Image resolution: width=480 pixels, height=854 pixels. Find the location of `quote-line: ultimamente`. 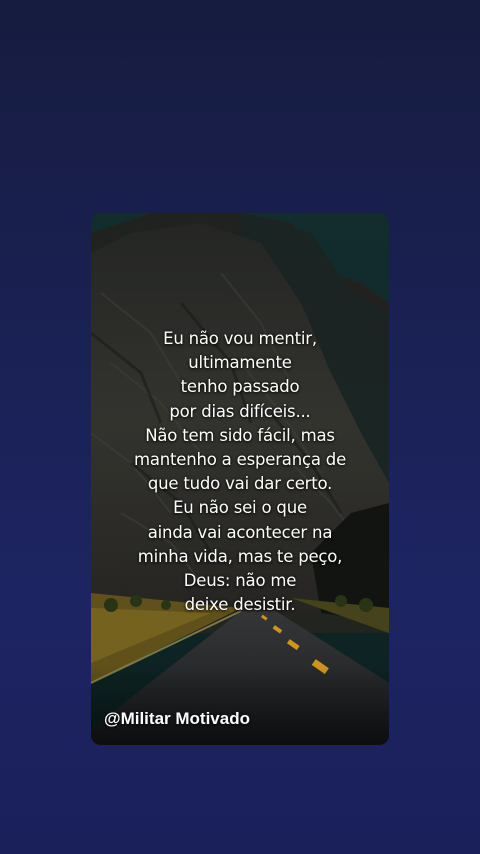

quote-line: ultimamente is located at coordinates (240, 363).